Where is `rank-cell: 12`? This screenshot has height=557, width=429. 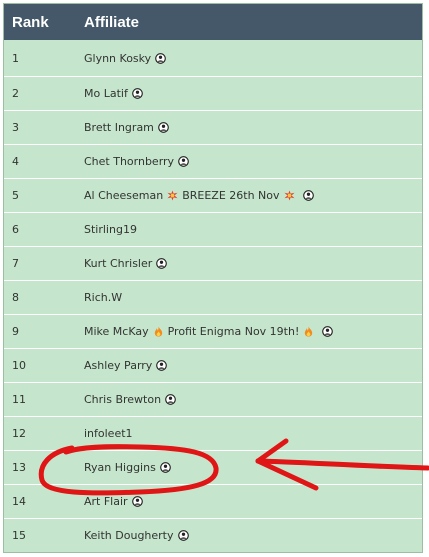
rank-cell: 12 is located at coordinates (19, 433).